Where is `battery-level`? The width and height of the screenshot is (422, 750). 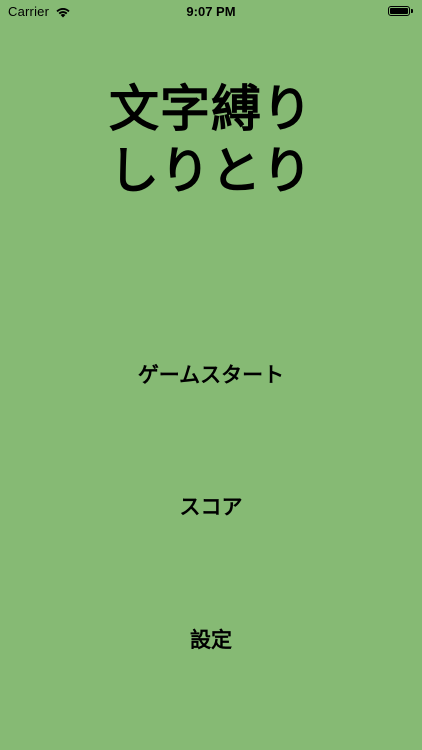
battery-level is located at coordinates (399, 11).